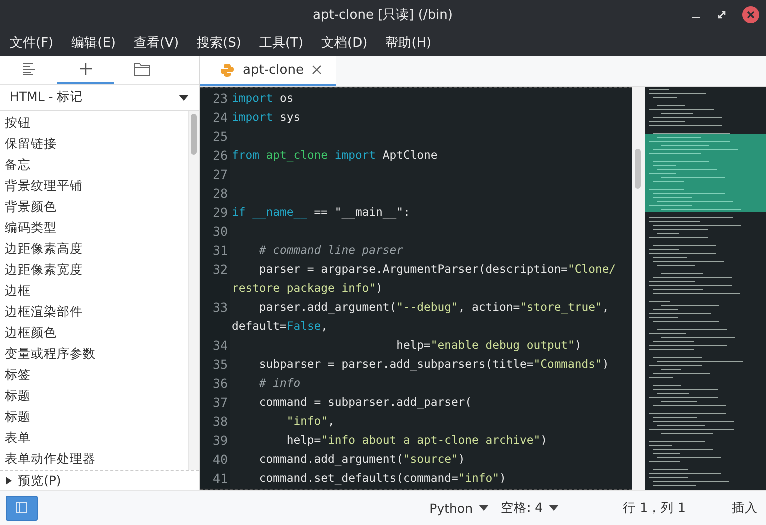 The width and height of the screenshot is (766, 525). I want to click on menu-item: 文件(F), so click(32, 43).